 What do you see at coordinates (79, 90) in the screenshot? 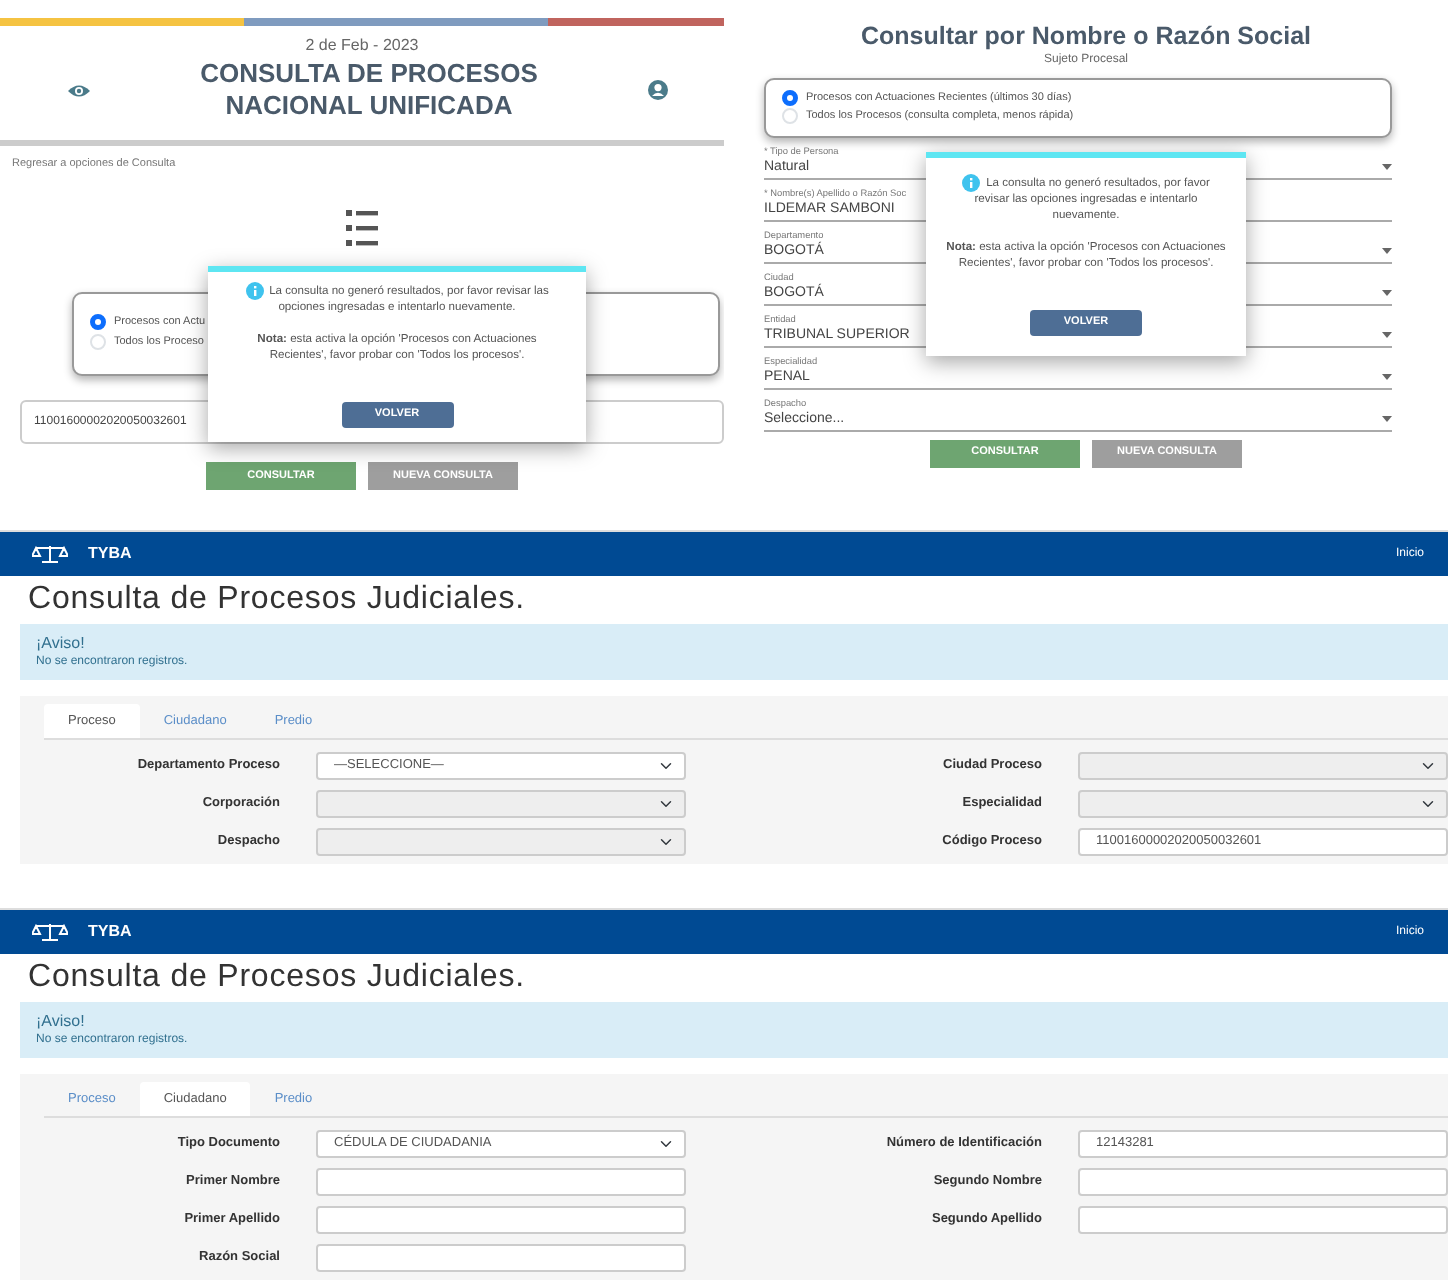
I see `eye-icon` at bounding box center [79, 90].